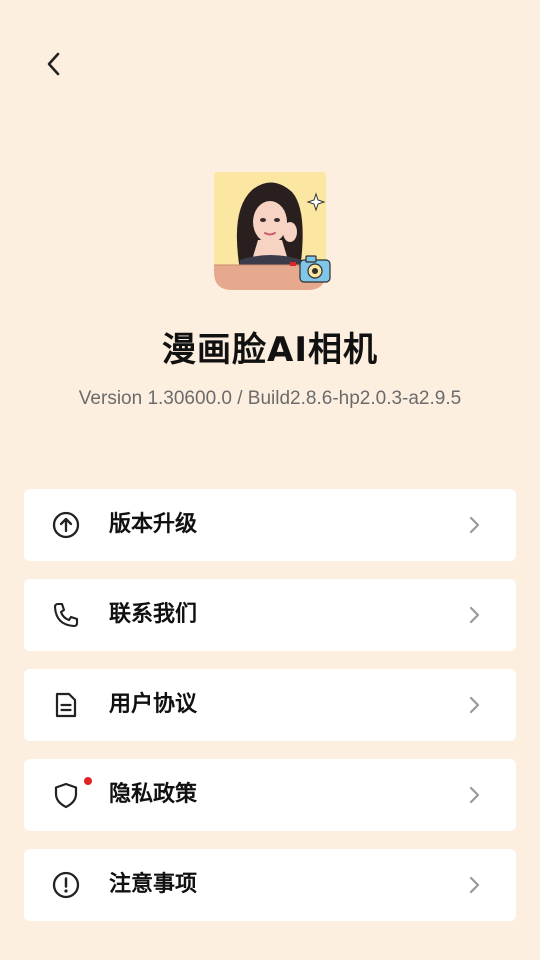 Image resolution: width=540 pixels, height=960 pixels. I want to click on document-icon, so click(66, 705).